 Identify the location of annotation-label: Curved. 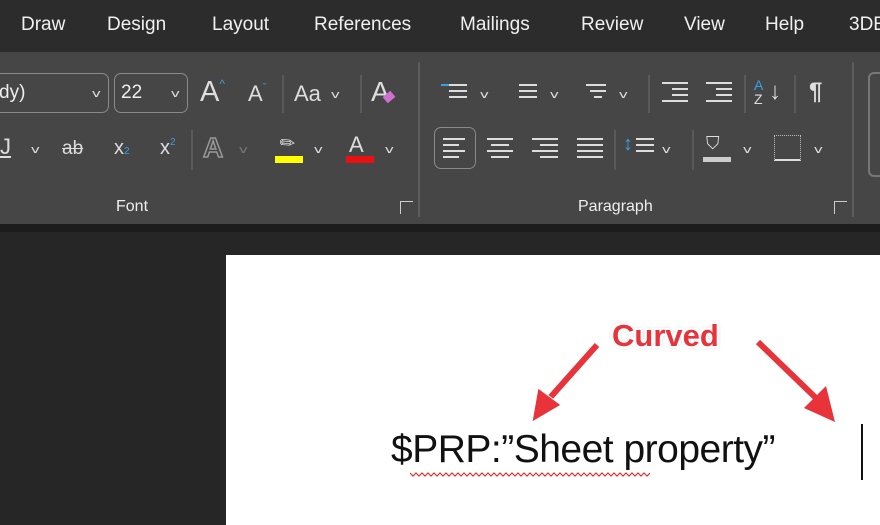
(665, 335).